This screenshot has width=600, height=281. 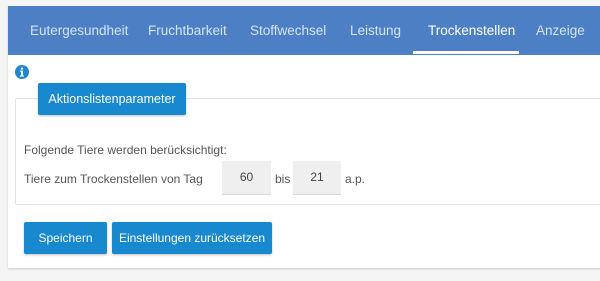 I want to click on tab-eutergesundheit: Eutergesundheit, so click(x=79, y=30).